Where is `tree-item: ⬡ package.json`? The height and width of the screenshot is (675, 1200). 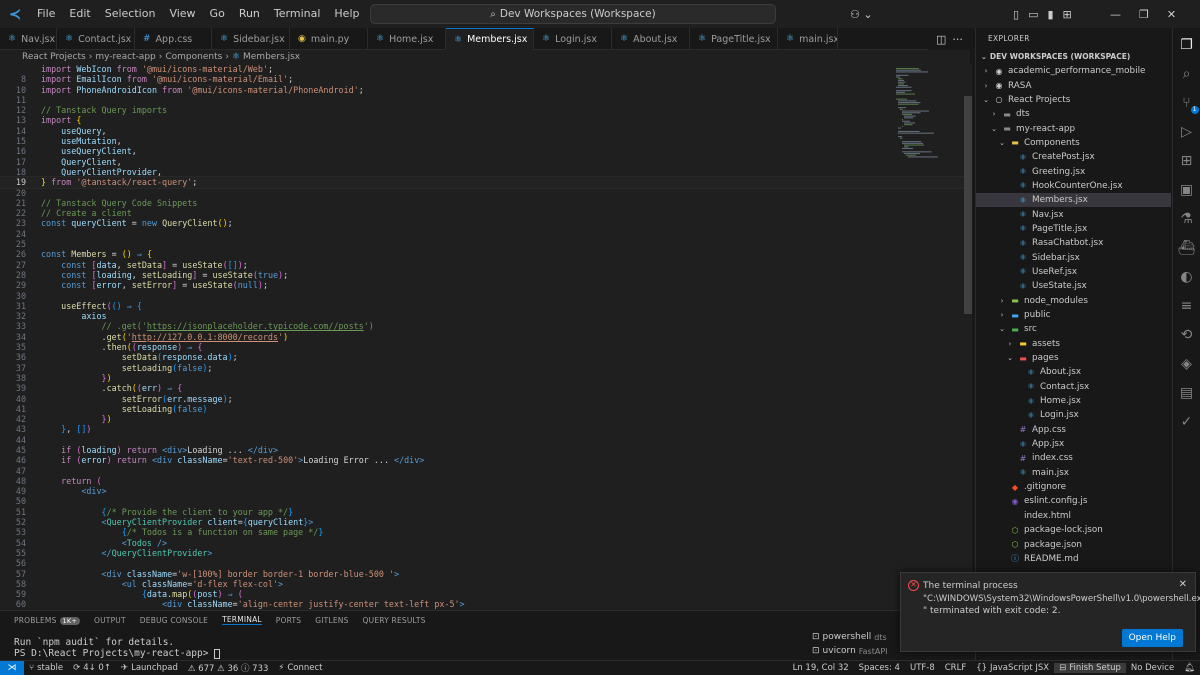
tree-item: ⬡ package.json is located at coordinates (1073, 544).